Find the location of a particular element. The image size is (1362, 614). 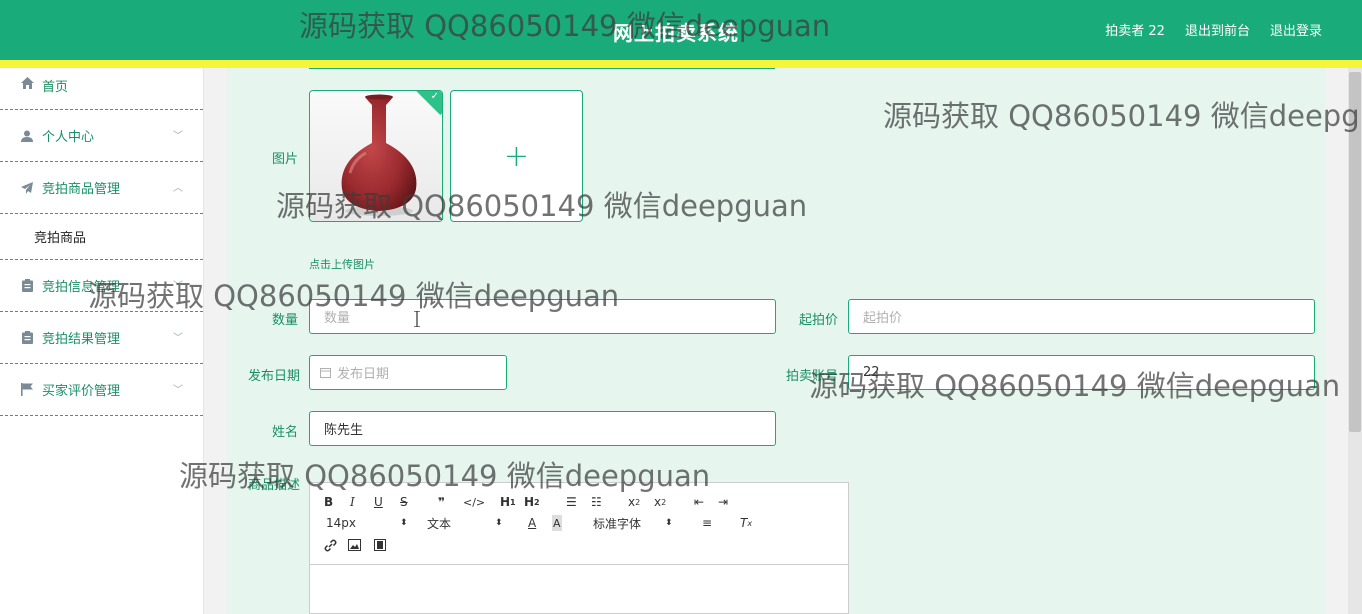

sidebar-item-personal-center: 个人中心 ﹀ is located at coordinates (101, 136).